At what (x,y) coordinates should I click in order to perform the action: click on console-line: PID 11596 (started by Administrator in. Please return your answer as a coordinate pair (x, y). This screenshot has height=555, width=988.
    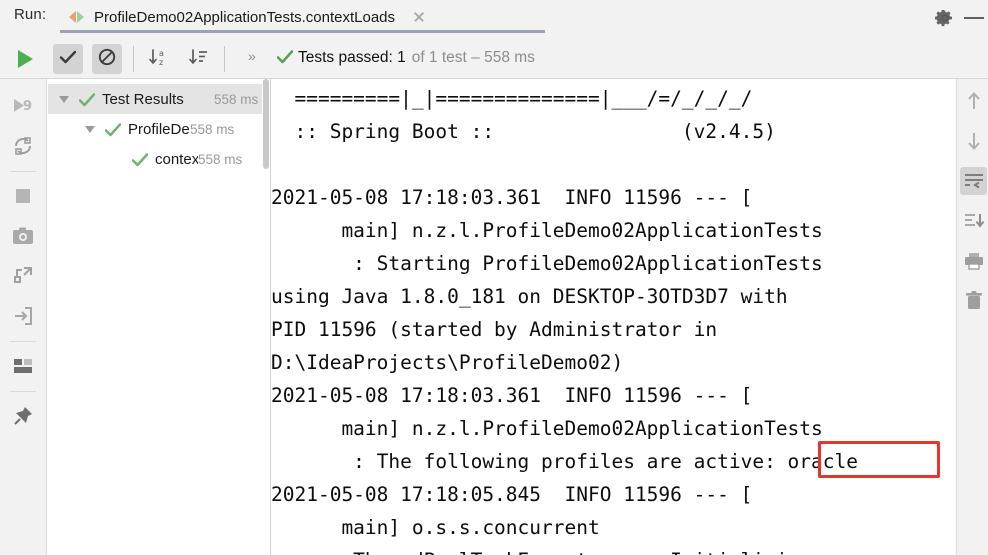
    Looking at the image, I should click on (494, 329).